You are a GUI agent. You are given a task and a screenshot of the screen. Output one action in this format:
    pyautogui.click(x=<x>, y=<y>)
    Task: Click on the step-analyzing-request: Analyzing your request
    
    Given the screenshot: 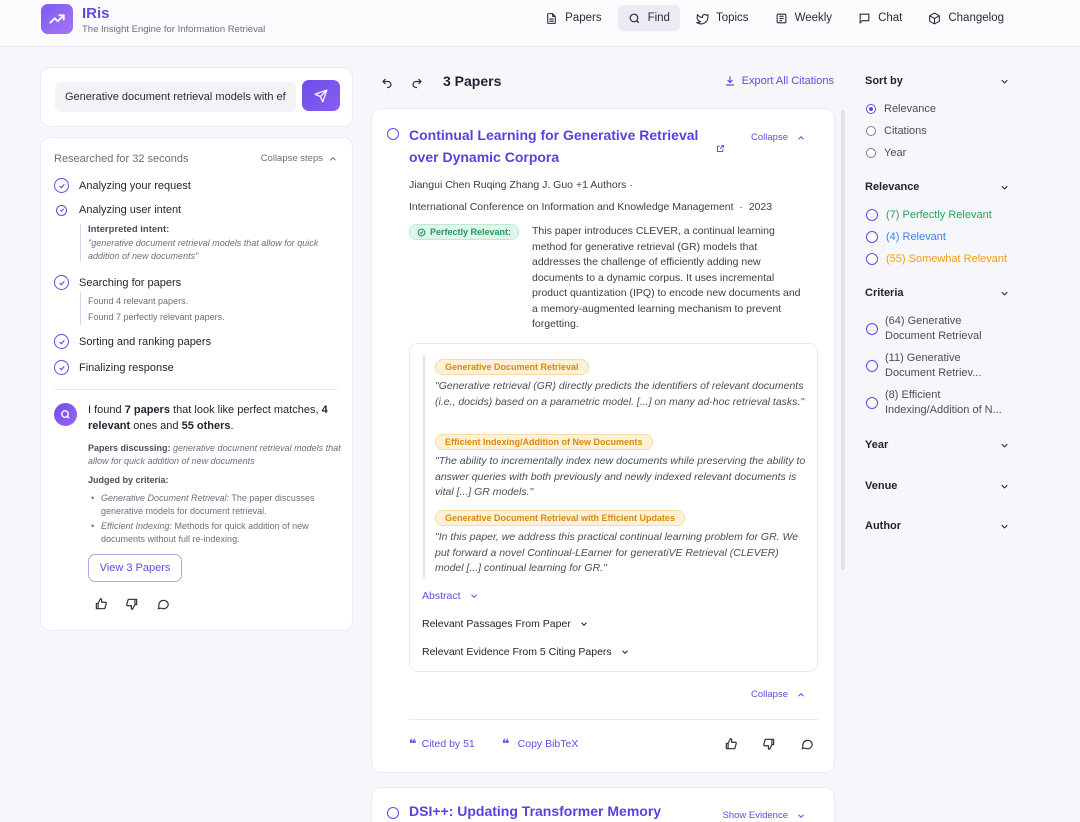 What is the action you would take?
    pyautogui.click(x=122, y=185)
    